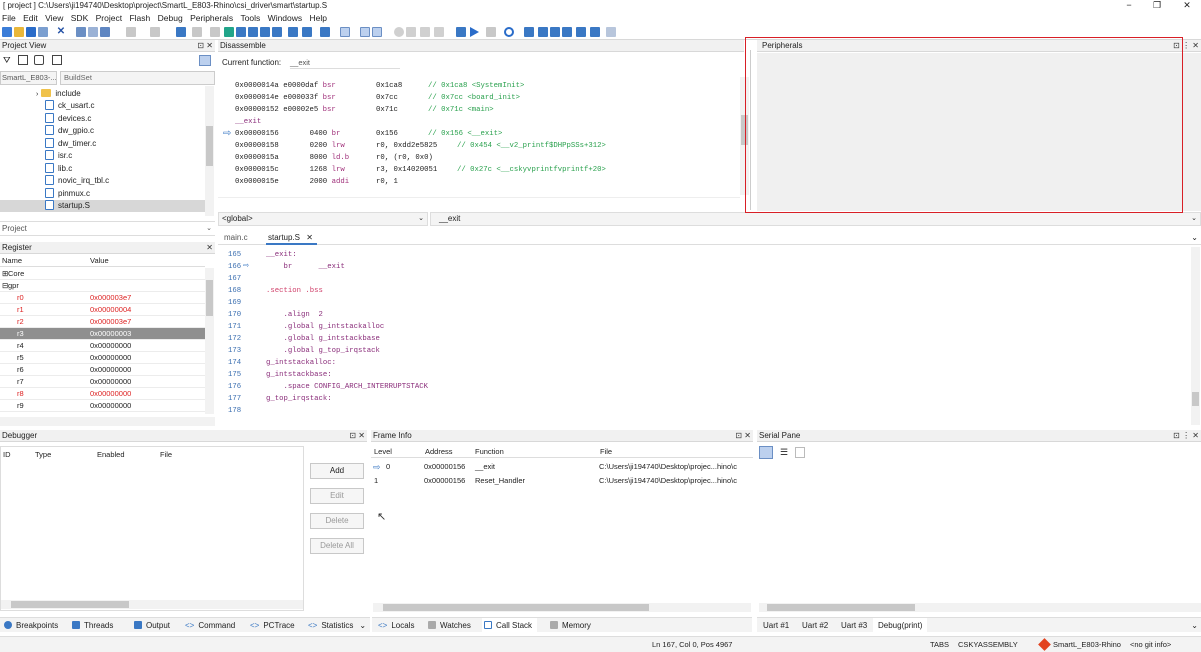  I want to click on prev-bookmark-icon, so click(241, 32).